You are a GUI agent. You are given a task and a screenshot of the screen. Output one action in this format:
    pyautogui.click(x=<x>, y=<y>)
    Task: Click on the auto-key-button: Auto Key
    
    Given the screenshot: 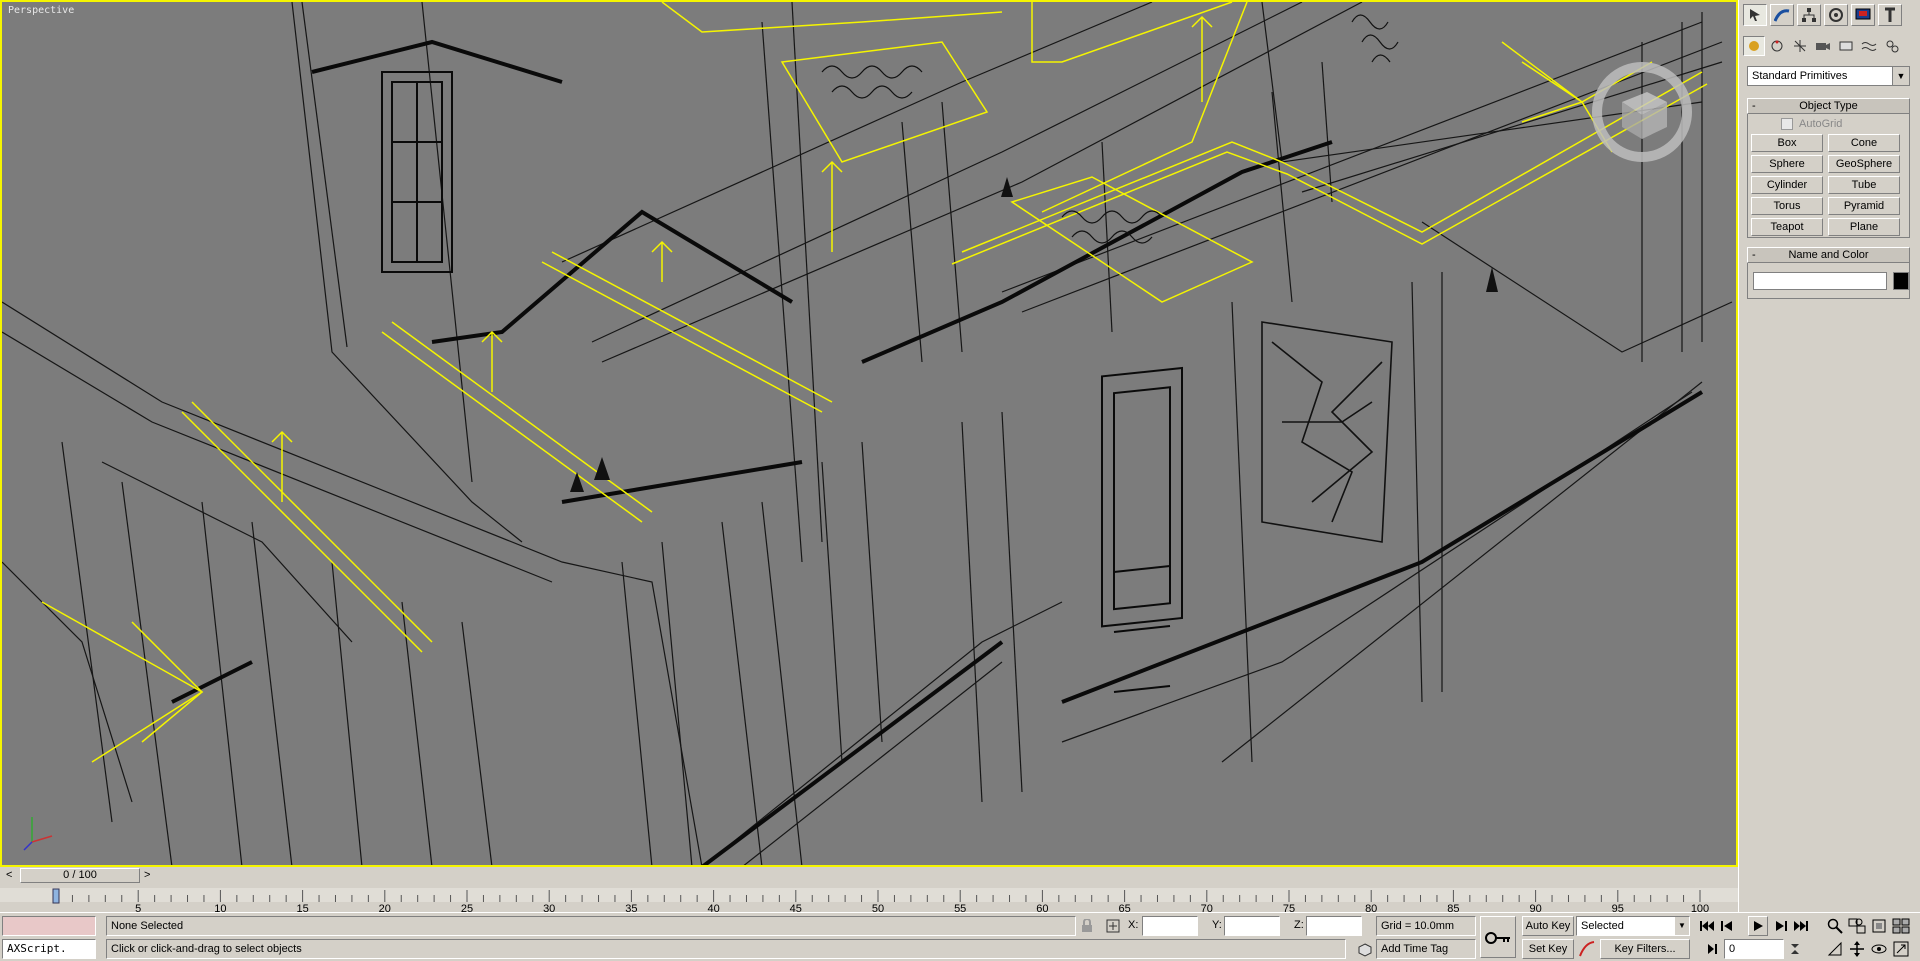 What is the action you would take?
    pyautogui.click(x=1548, y=926)
    